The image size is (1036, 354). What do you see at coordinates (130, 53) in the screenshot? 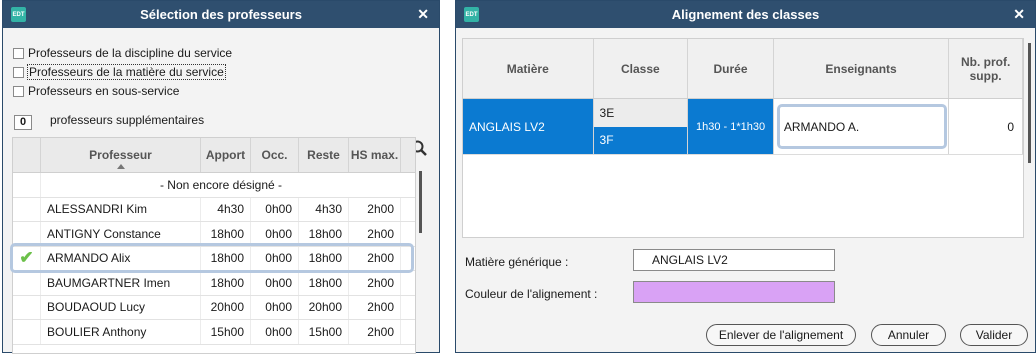
I see `option-label: Professeurs de la discipline du service` at bounding box center [130, 53].